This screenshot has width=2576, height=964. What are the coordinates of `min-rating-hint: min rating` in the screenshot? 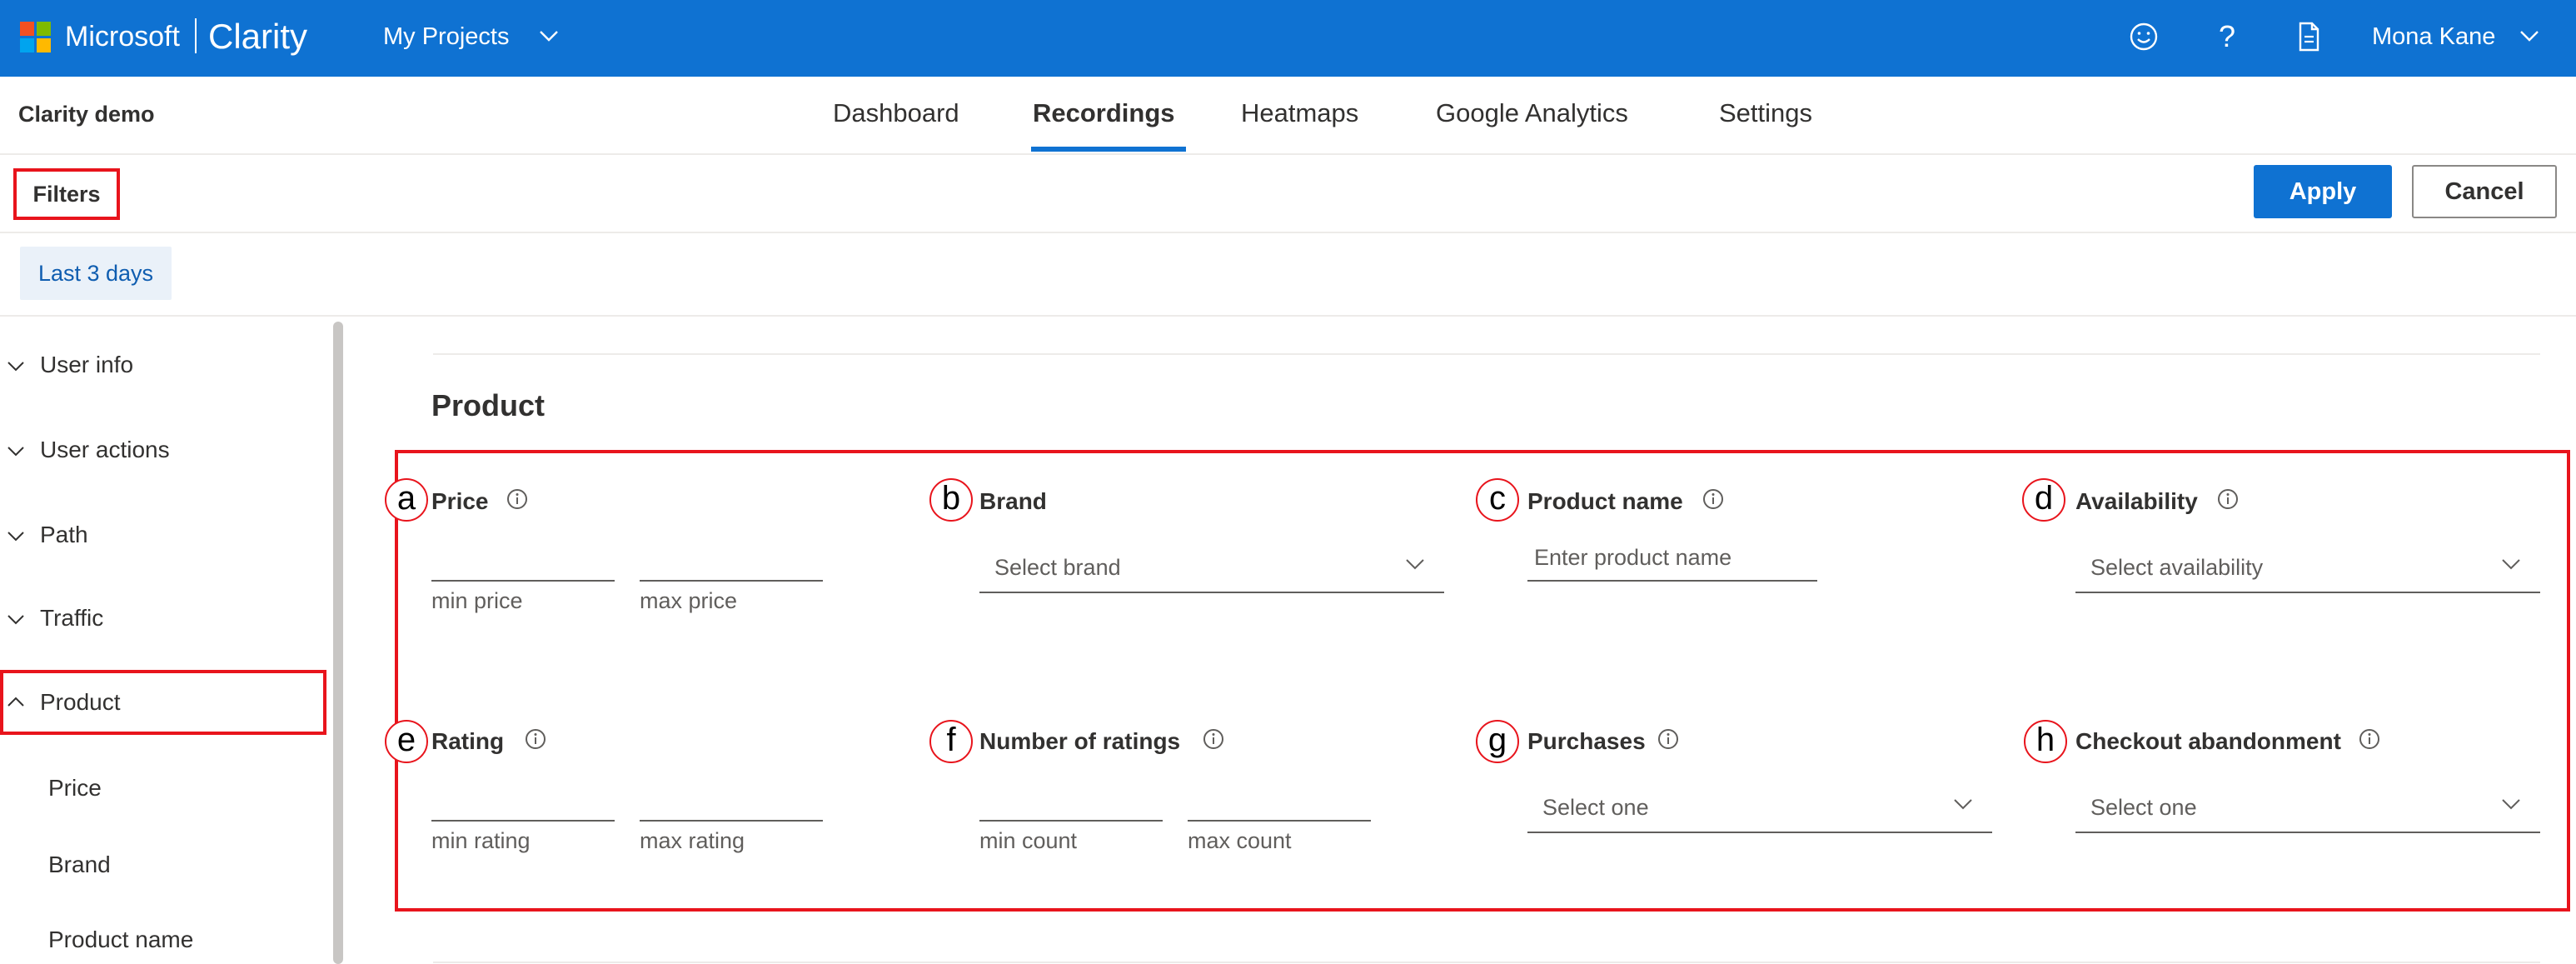 It's located at (481, 841).